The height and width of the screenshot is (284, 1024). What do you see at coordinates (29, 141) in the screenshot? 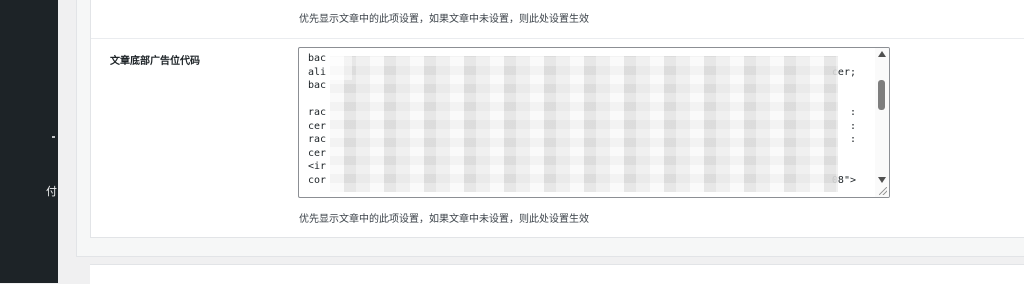
I see `admin-sidebar: 付` at bounding box center [29, 141].